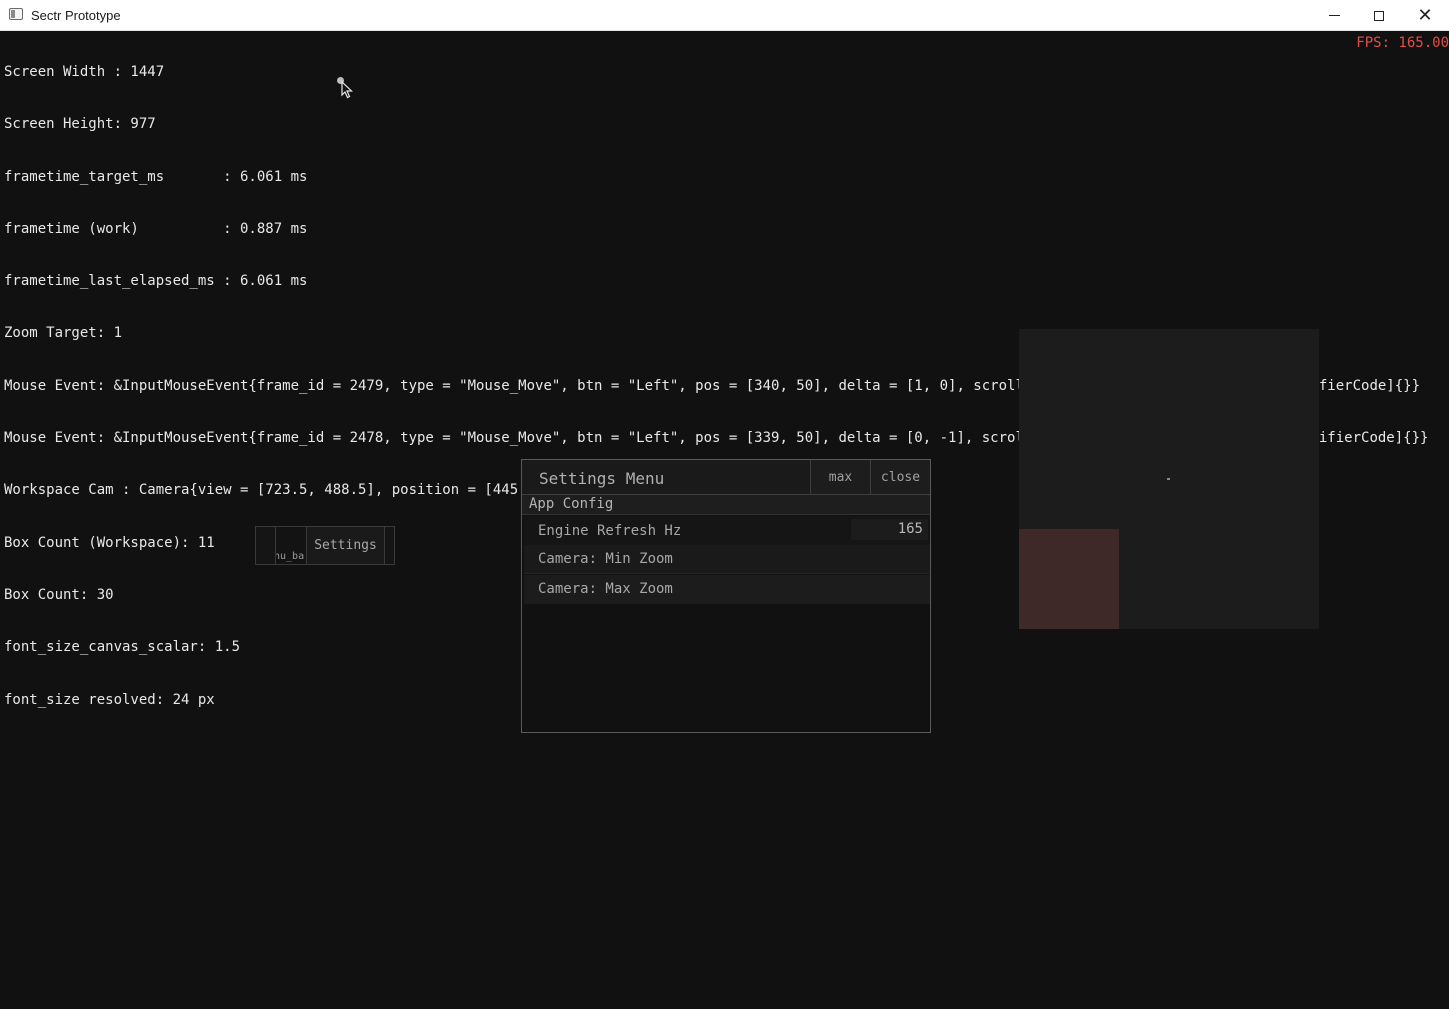 Image resolution: width=1449 pixels, height=1009 pixels. I want to click on minimize-button, so click(1334, 15).